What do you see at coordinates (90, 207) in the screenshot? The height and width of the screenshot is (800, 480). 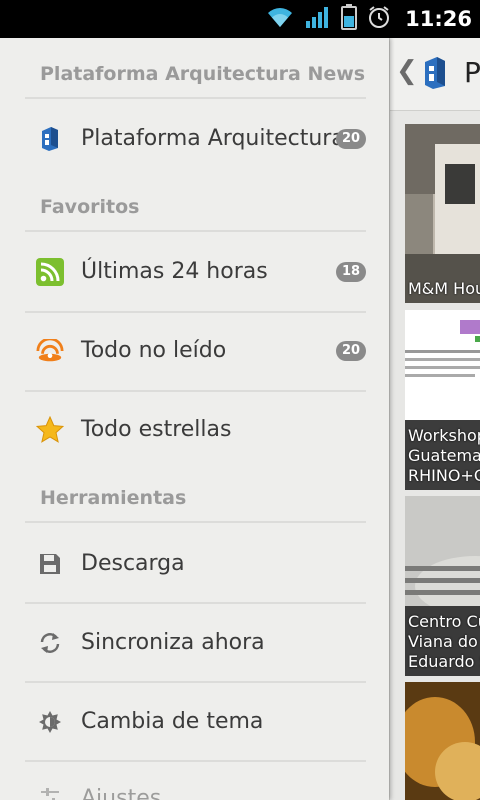 I see `favorites-header: Favoritos` at bounding box center [90, 207].